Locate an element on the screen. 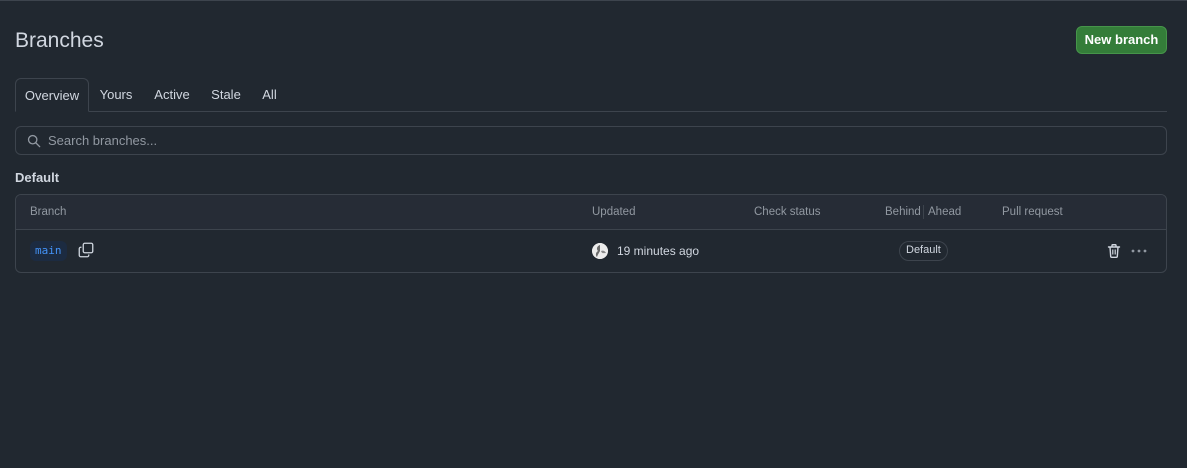 This screenshot has width=1187, height=468. column-header-check-status: Check status is located at coordinates (787, 212).